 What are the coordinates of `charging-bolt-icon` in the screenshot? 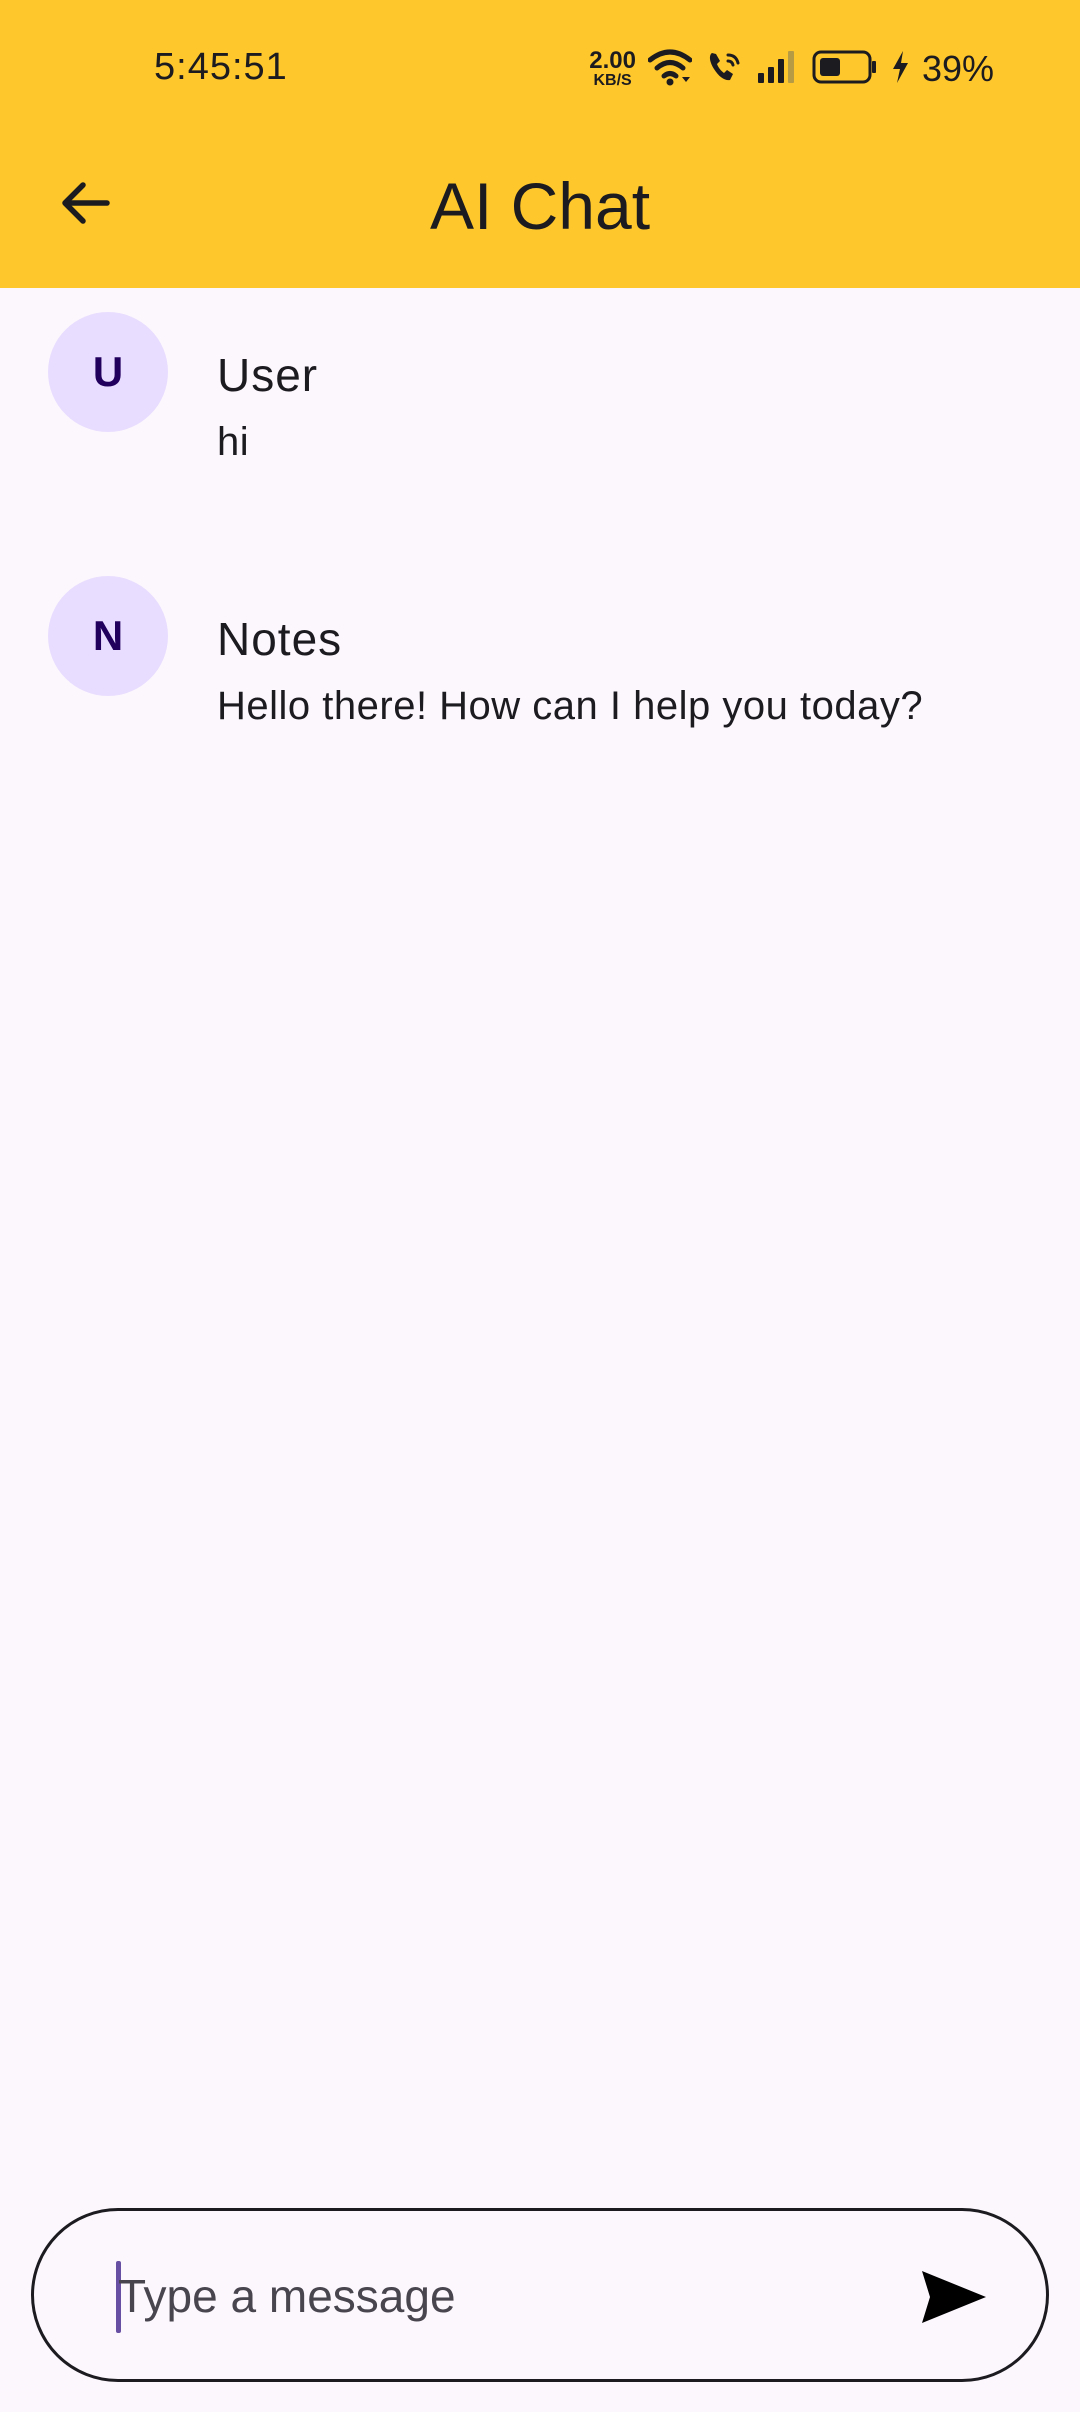 It's located at (900, 69).